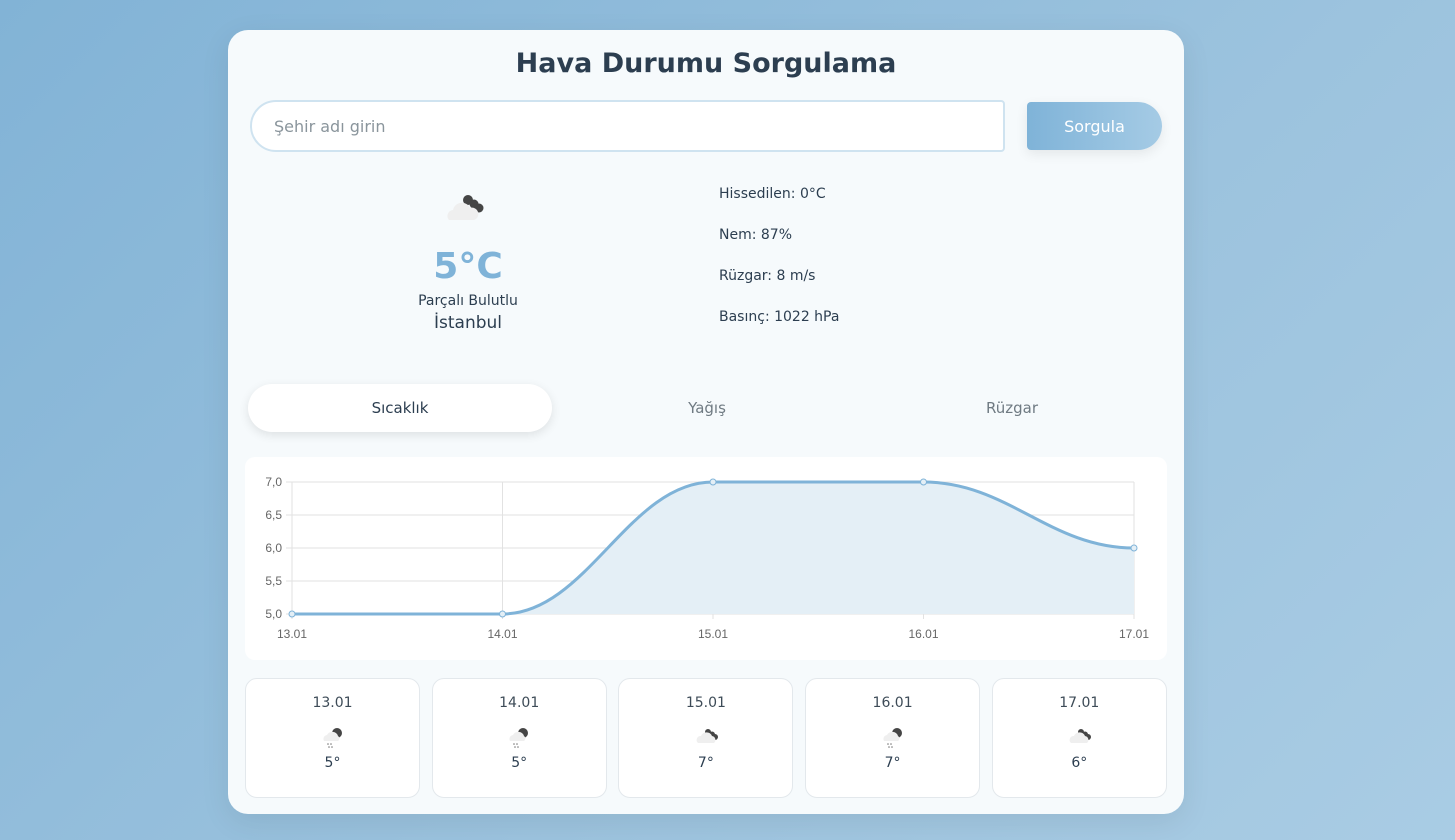 This screenshot has width=1455, height=840. I want to click on forecast-date: 16.01, so click(892, 703).